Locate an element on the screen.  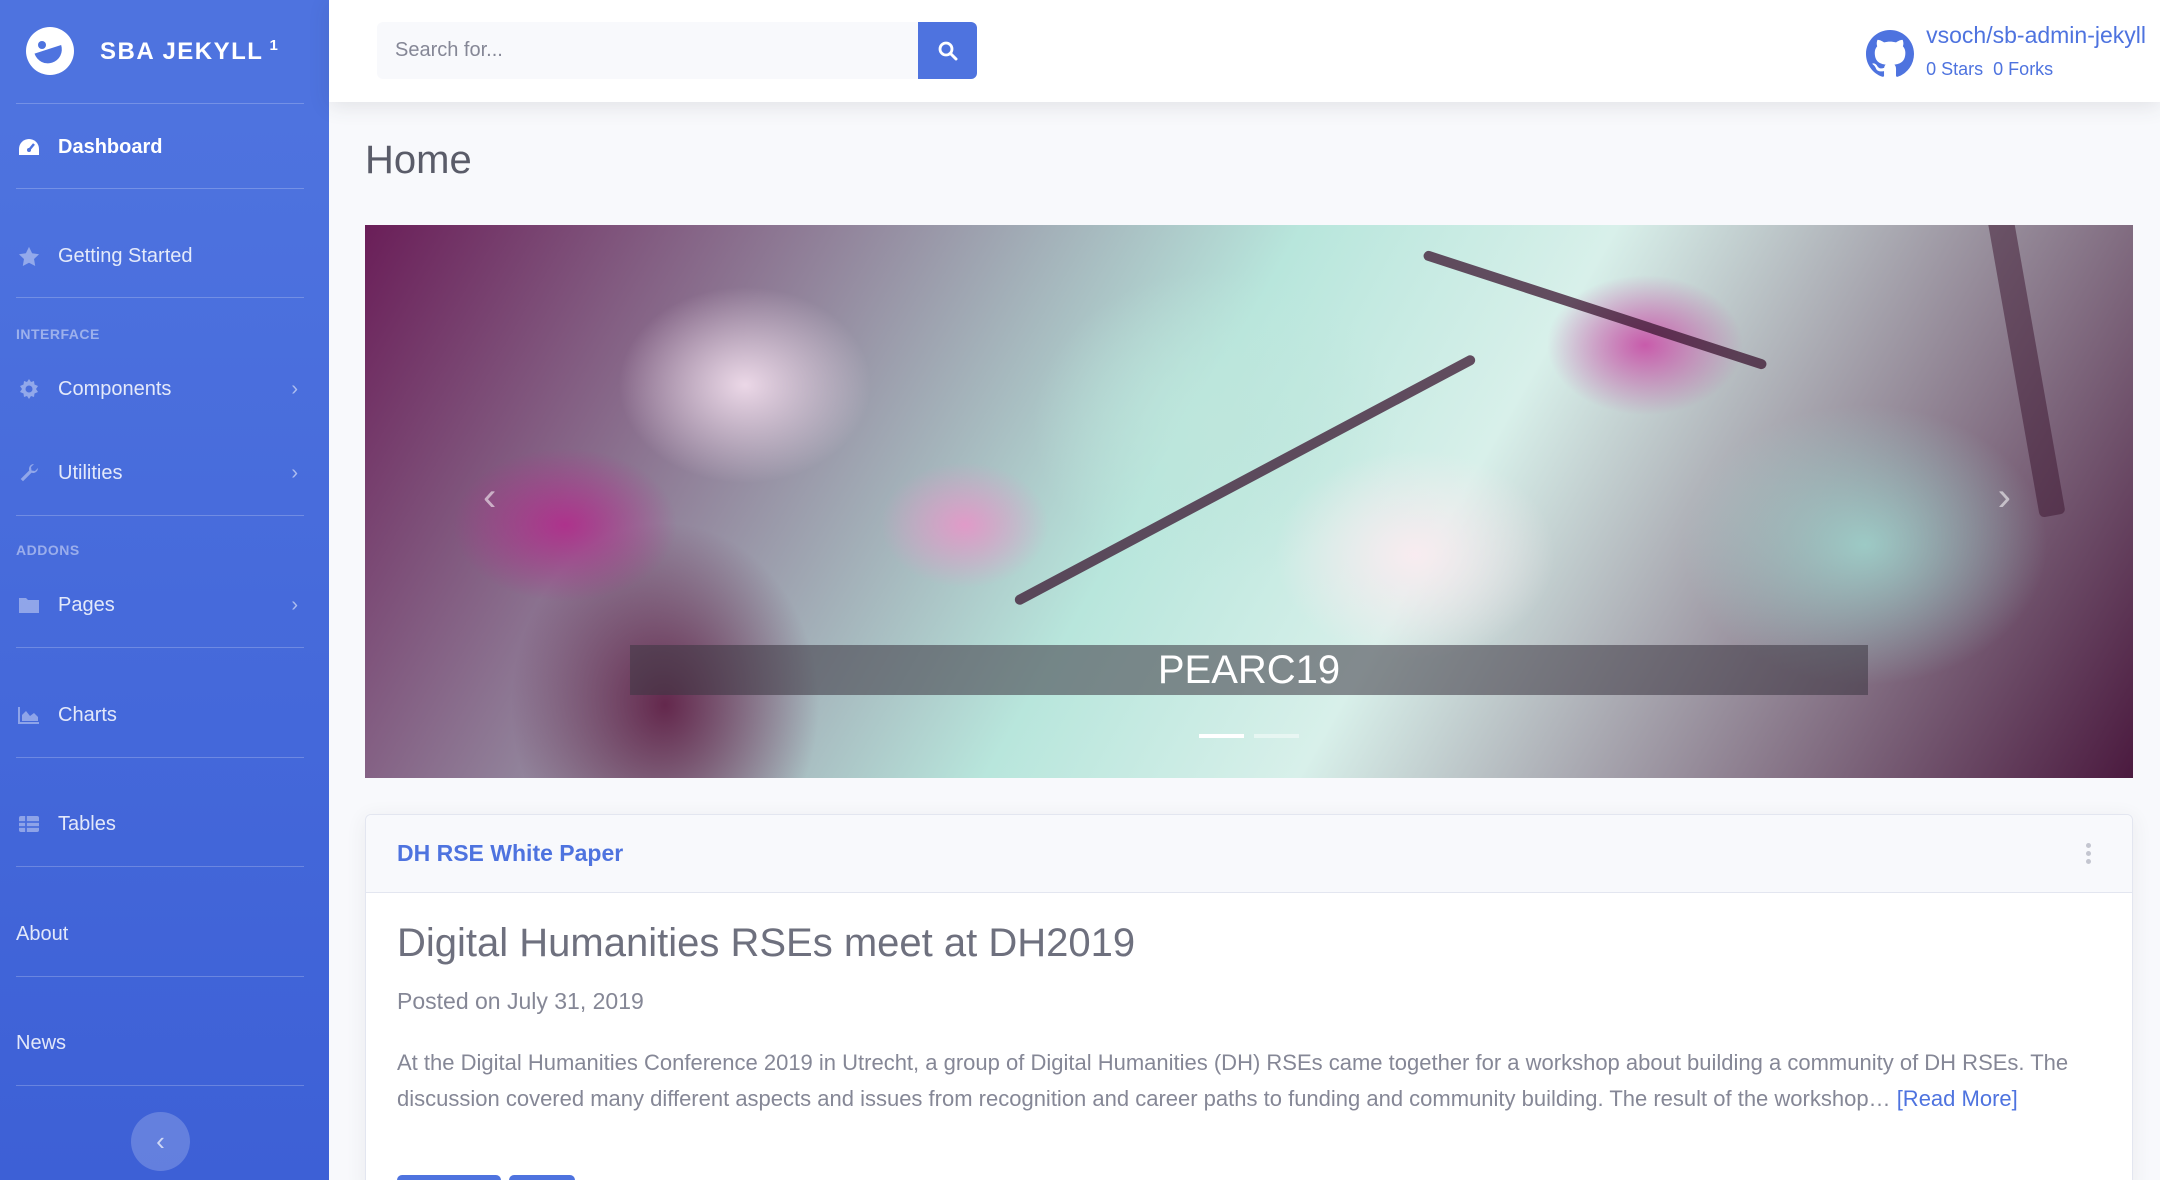
sidebar-item-dashboard: Dashboard is located at coordinates (160, 147).